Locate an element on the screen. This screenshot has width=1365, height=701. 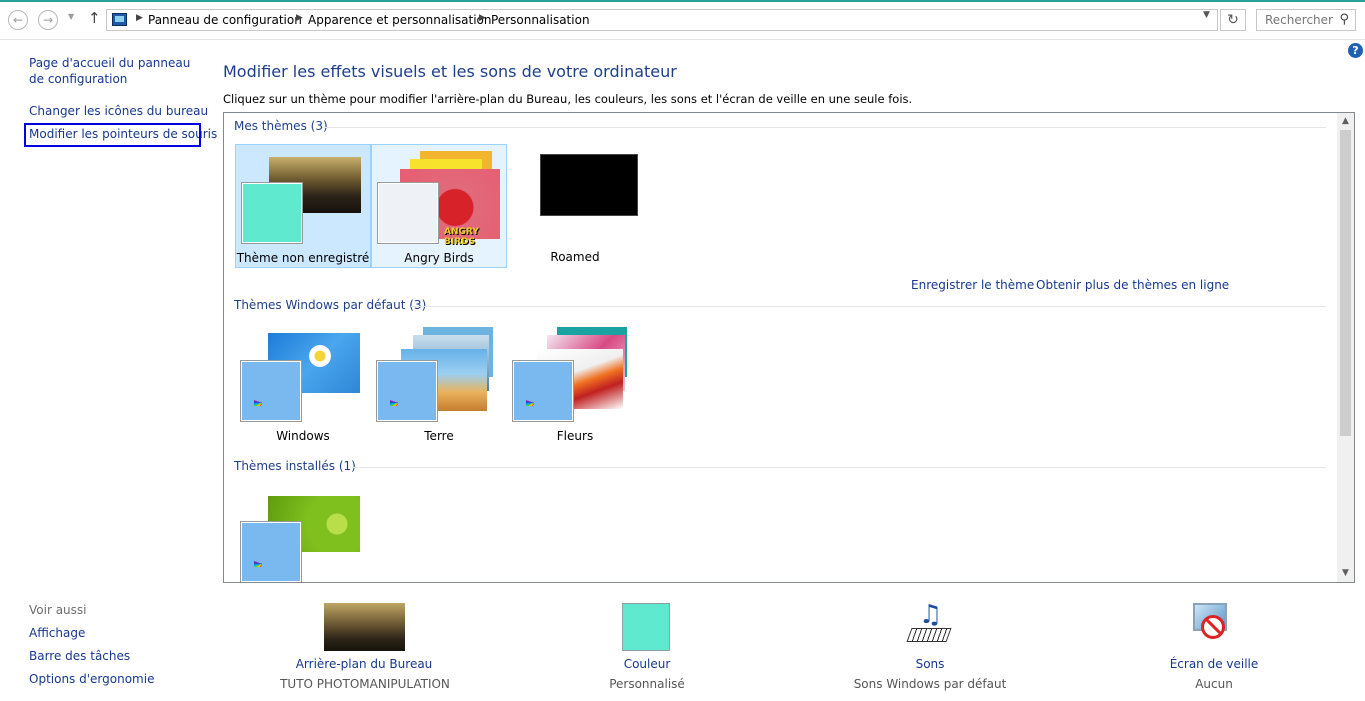
keyboard-icon is located at coordinates (929, 635).